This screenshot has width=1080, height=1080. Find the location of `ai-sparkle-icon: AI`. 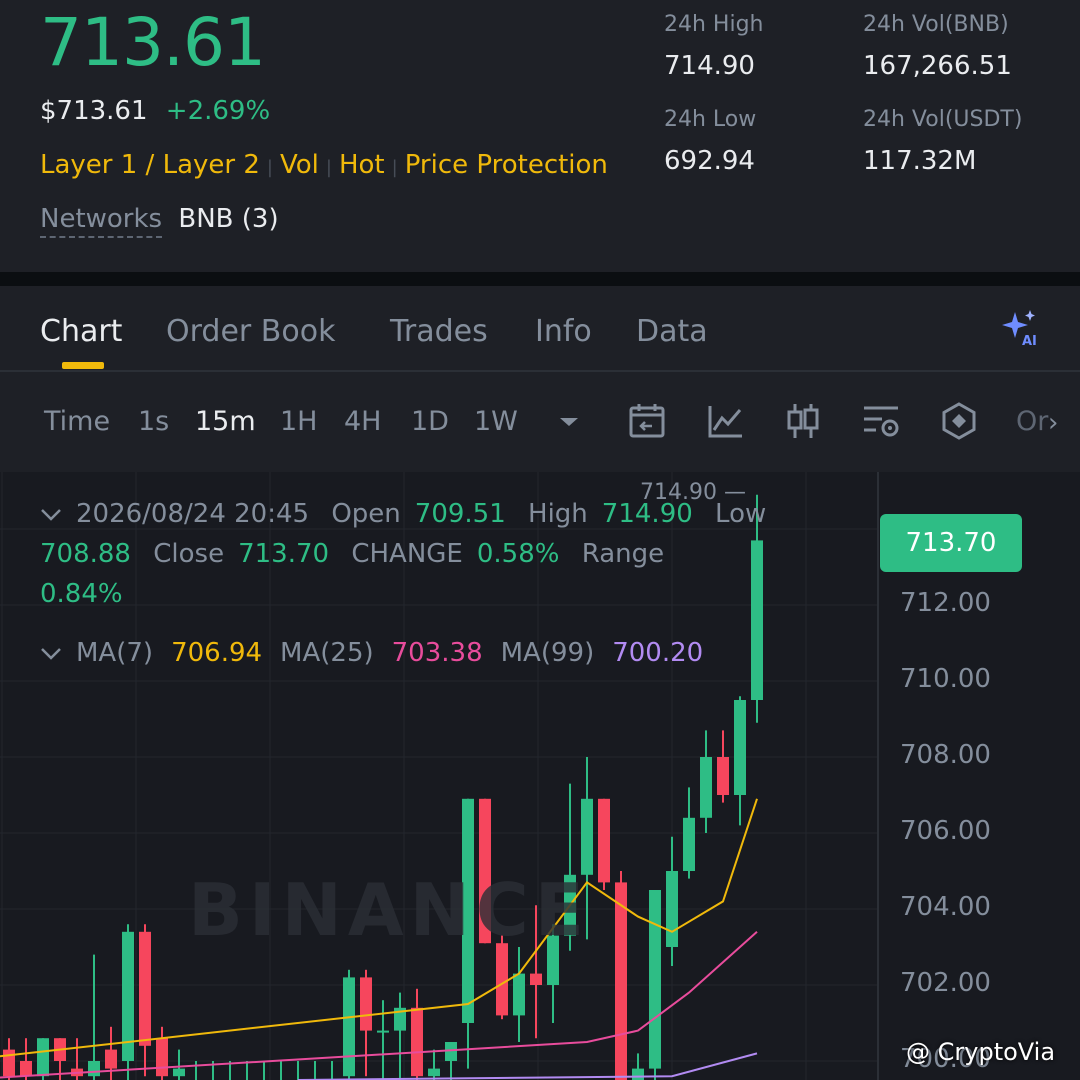

ai-sparkle-icon: AI is located at coordinates (1020, 328).